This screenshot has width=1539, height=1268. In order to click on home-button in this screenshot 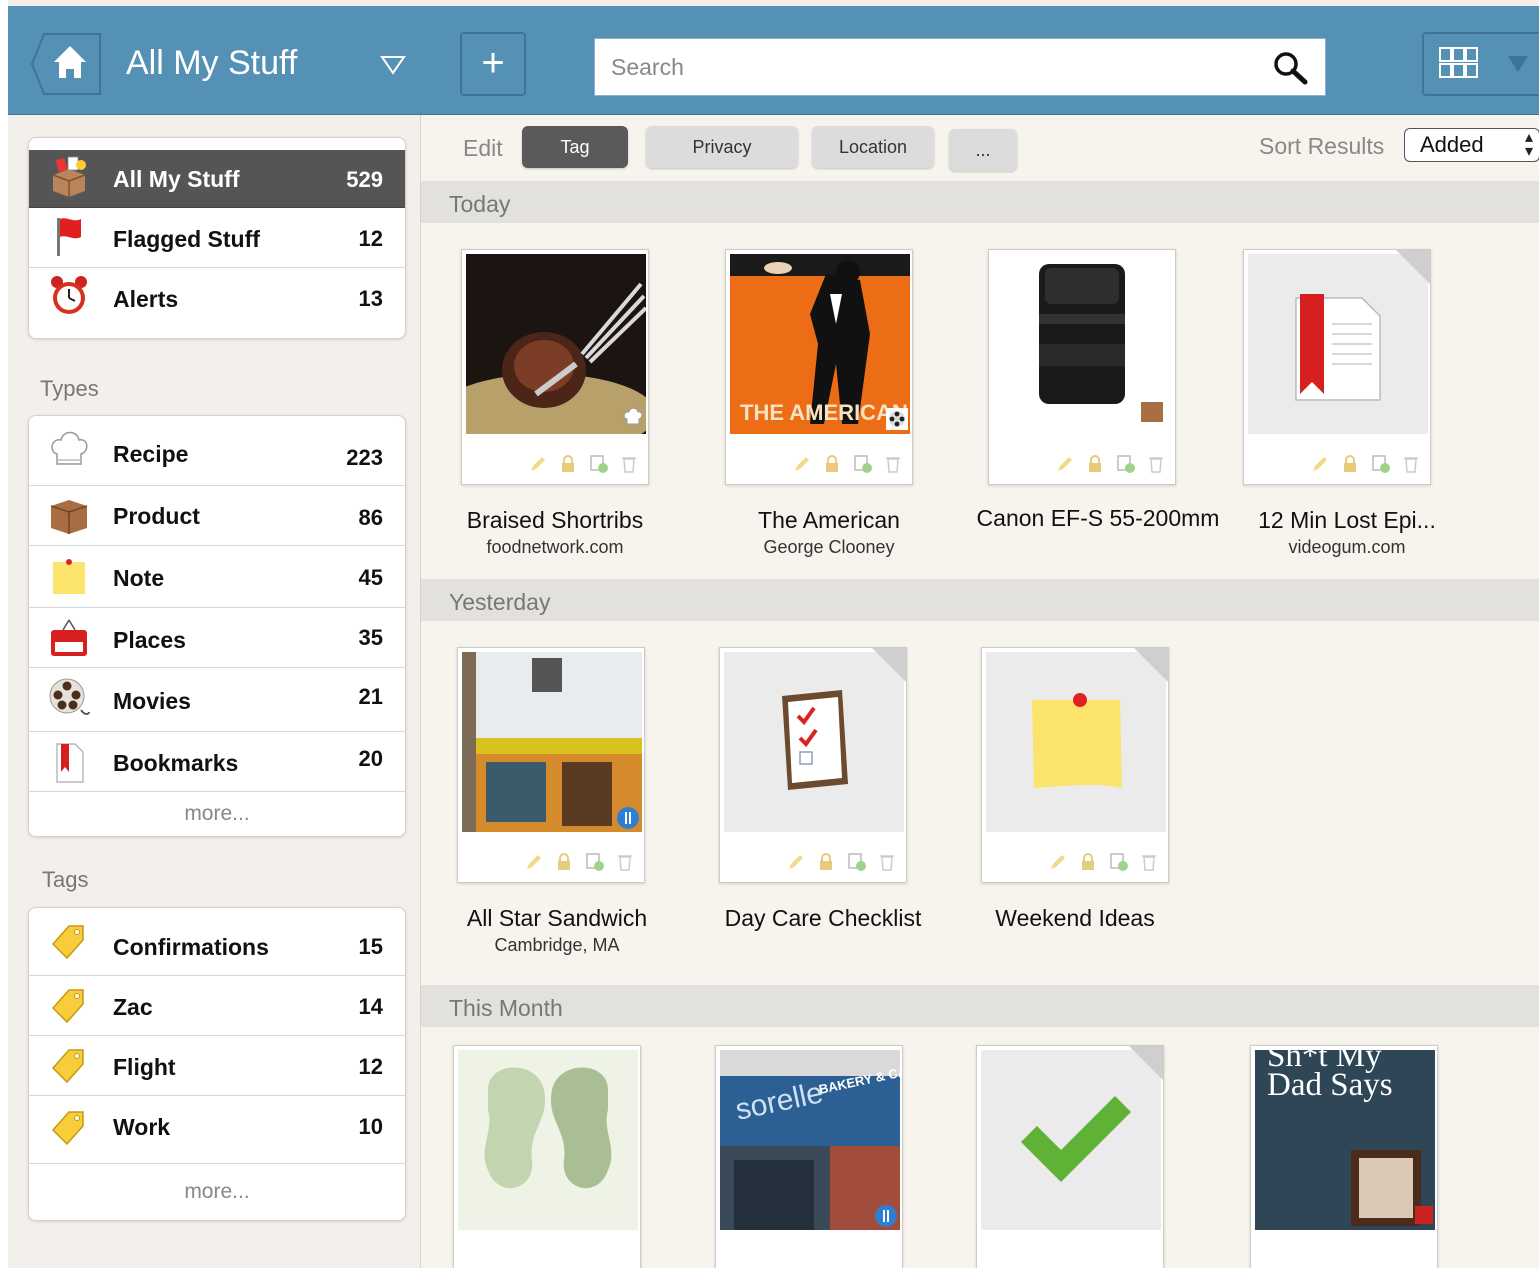, I will do `click(66, 64)`.